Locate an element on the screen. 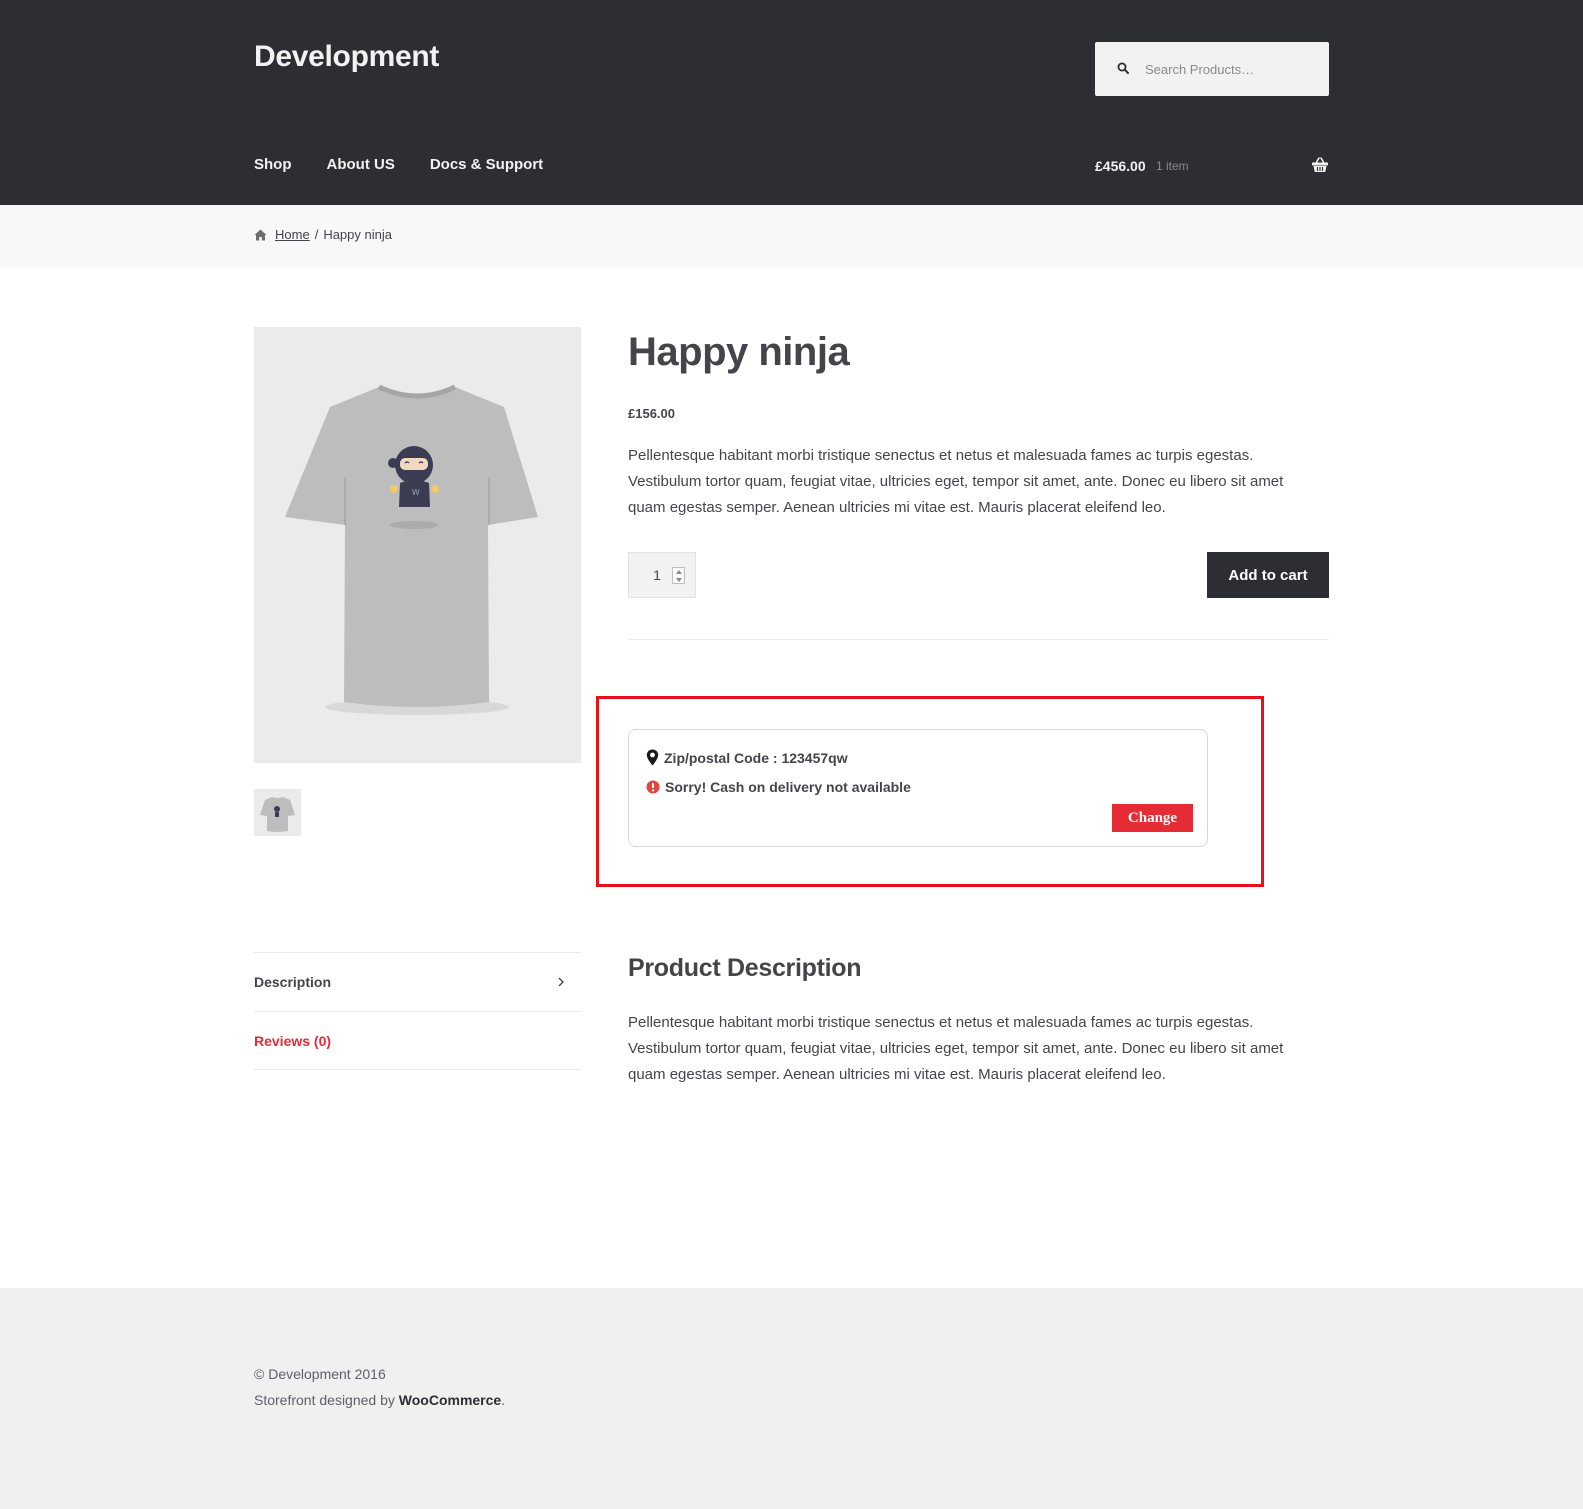 The width and height of the screenshot is (1583, 1509). product-price: £156.00 is located at coordinates (651, 413).